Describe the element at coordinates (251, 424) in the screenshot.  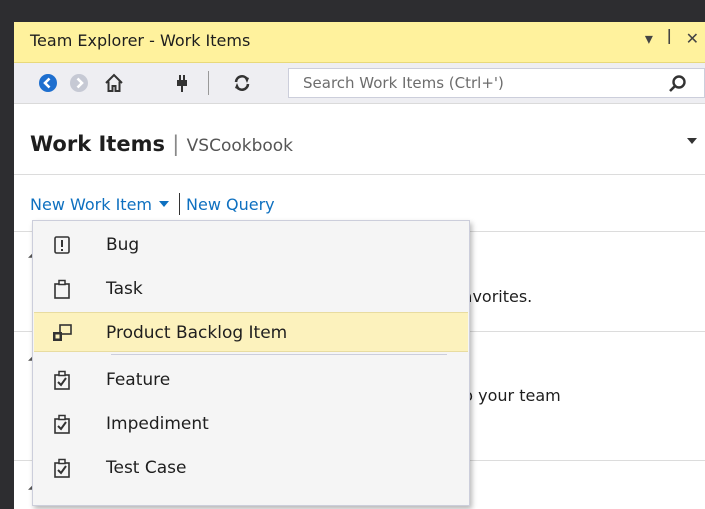
I see `menu-item-impediment: Impediment` at that location.